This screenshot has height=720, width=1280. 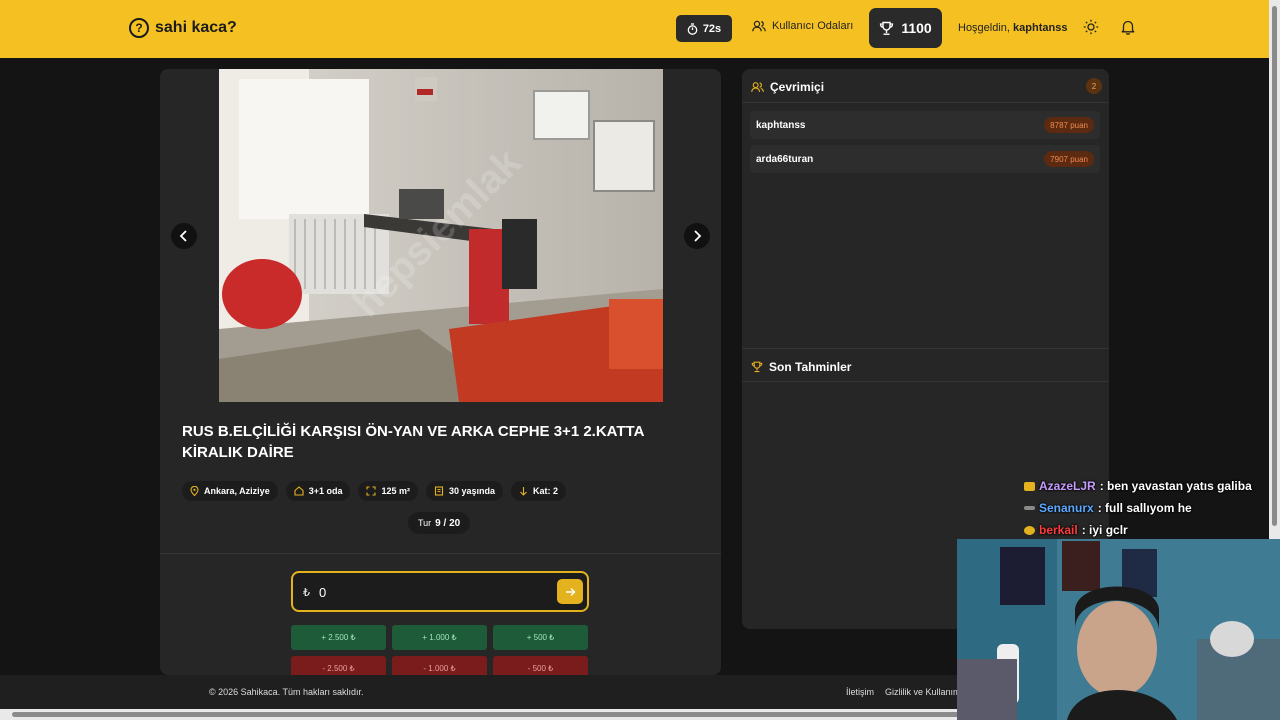 What do you see at coordinates (925, 125) in the screenshot?
I see `online-user-row: kaphtanss 8787 puan` at bounding box center [925, 125].